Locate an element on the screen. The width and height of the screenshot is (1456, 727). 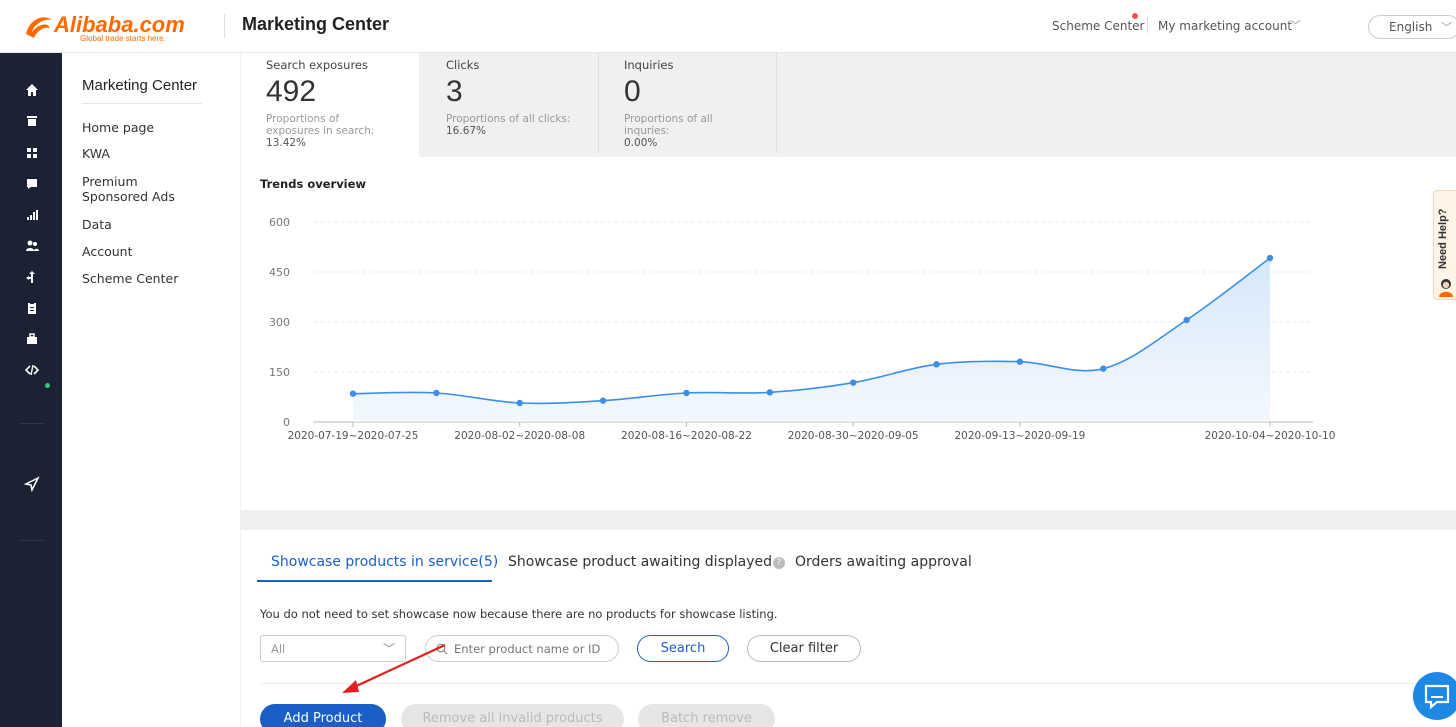
nav-item-premium-sponsored-ads: Premium Sponsored Ads is located at coordinates (132, 189).